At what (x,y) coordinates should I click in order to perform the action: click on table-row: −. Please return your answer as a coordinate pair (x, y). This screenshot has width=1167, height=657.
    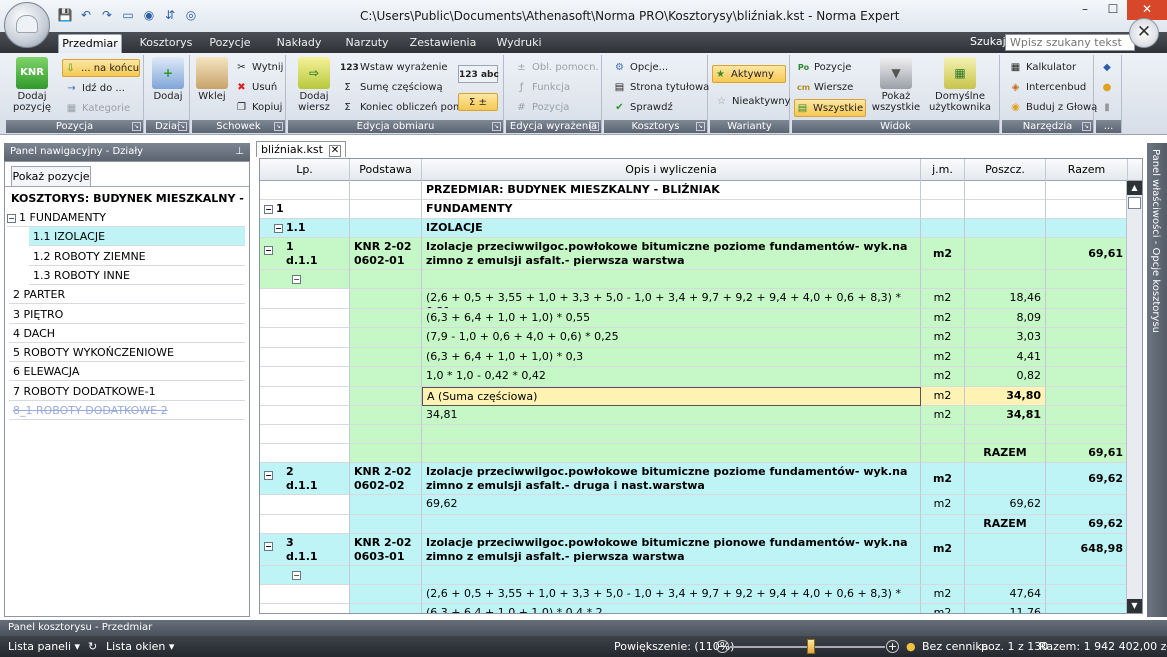
    Looking at the image, I should click on (694, 279).